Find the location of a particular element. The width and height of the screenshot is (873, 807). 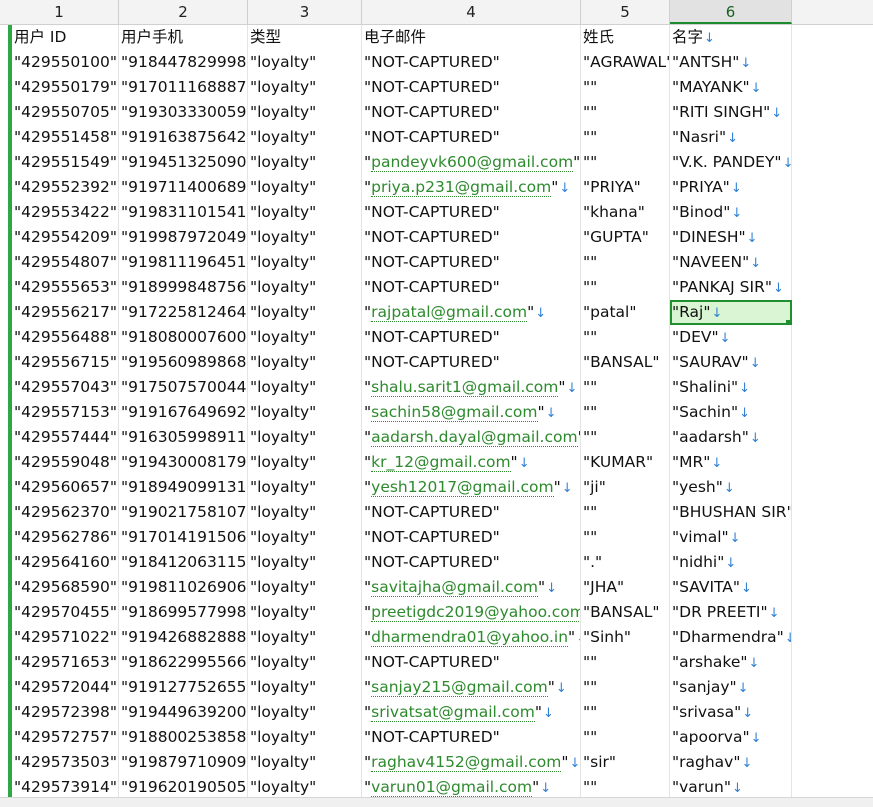

table-cell: "429556715" is located at coordinates (65, 362).